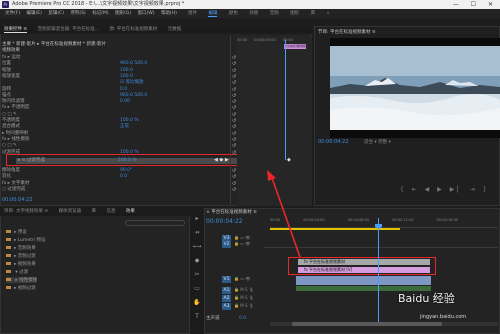 The image size is (500, 334). I want to click on effects-tree-item: ▸ 预设, so click(16, 232).